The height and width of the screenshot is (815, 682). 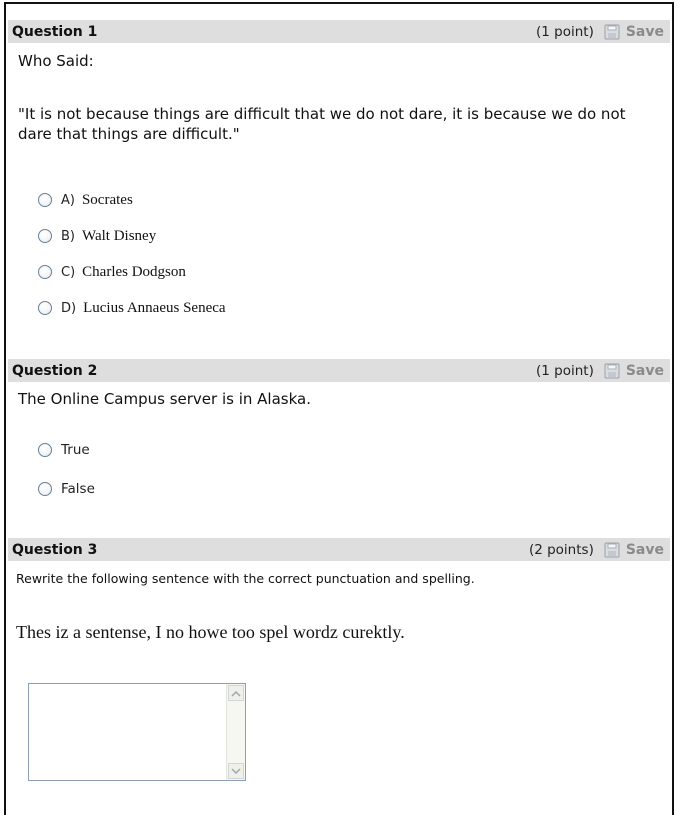 I want to click on question-1-title: Question 1, so click(x=55, y=31).